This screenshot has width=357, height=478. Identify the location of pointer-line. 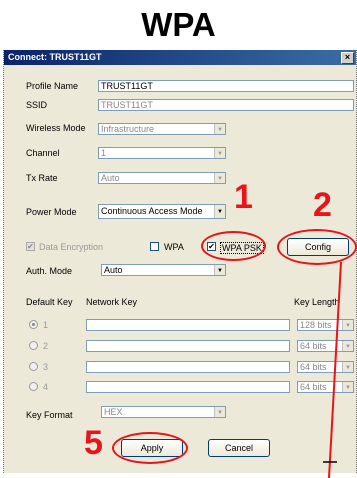
(335, 369).